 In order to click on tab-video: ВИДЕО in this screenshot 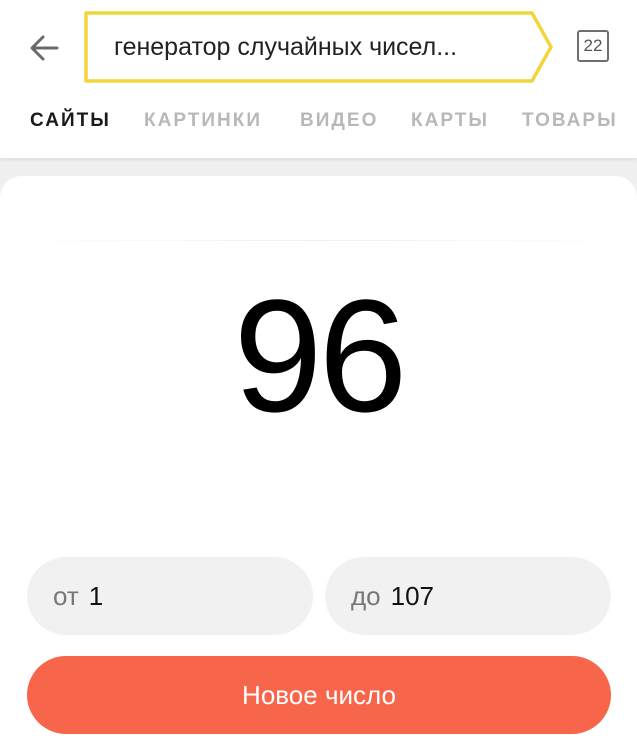, I will do `click(339, 121)`.